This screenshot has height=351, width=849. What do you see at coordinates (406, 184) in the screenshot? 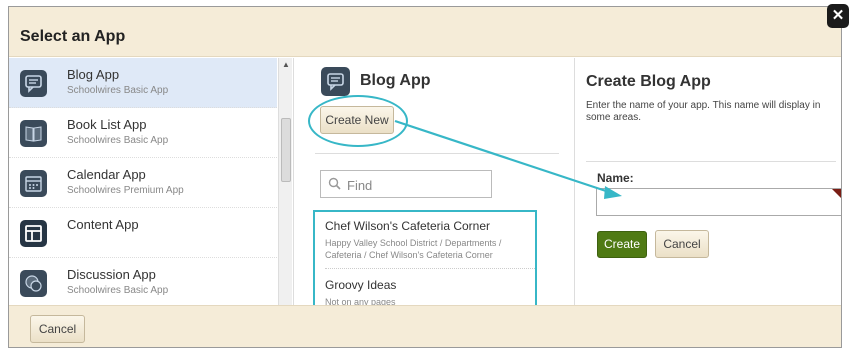
I see `search-input: Find` at bounding box center [406, 184].